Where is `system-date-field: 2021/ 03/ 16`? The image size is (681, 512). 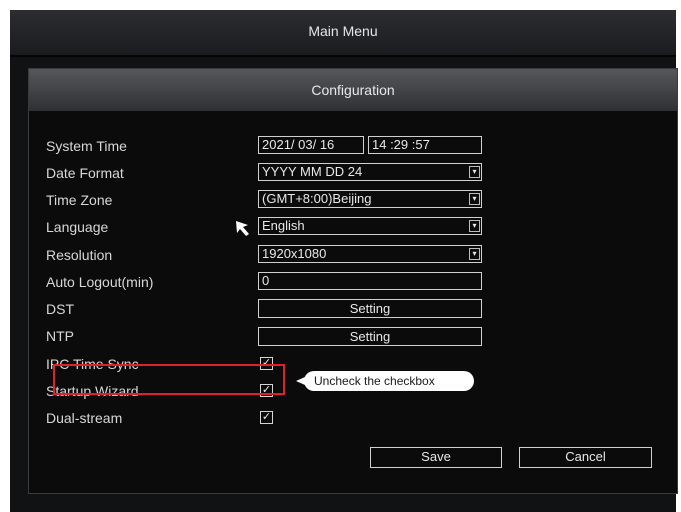
system-date-field: 2021/ 03/ 16 is located at coordinates (311, 145).